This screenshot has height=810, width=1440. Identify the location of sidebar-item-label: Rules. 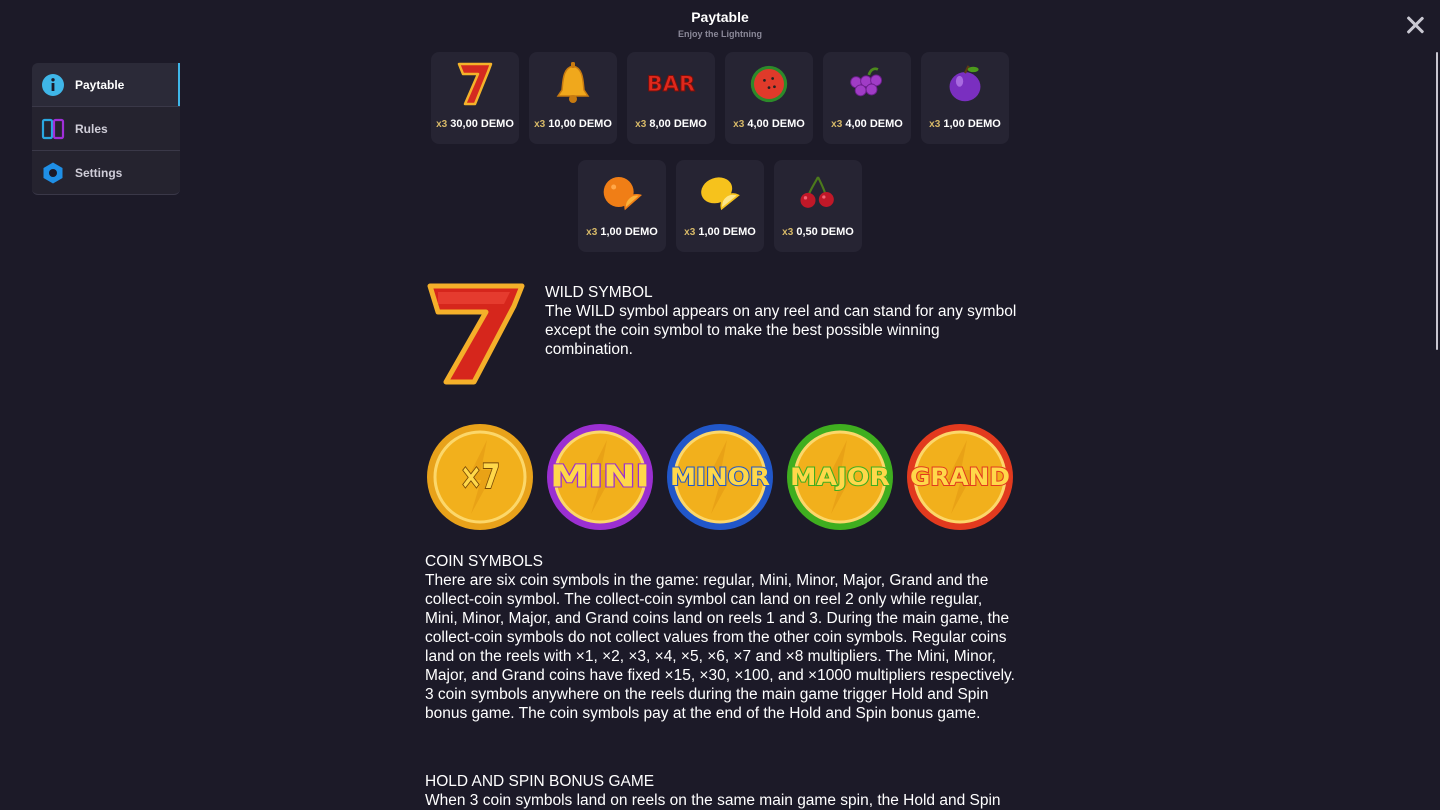
(91, 128).